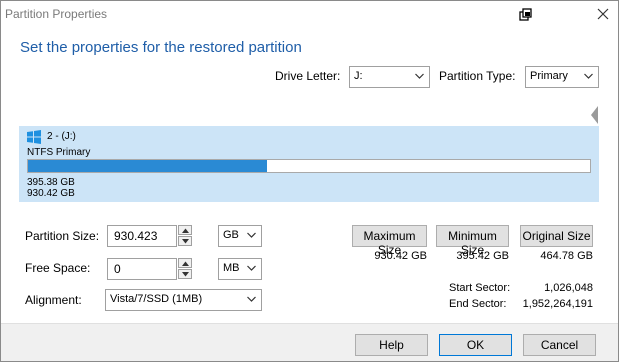 The height and width of the screenshot is (362, 619). Describe the element at coordinates (231, 268) in the screenshot. I see `free-space-unit: MB` at that location.